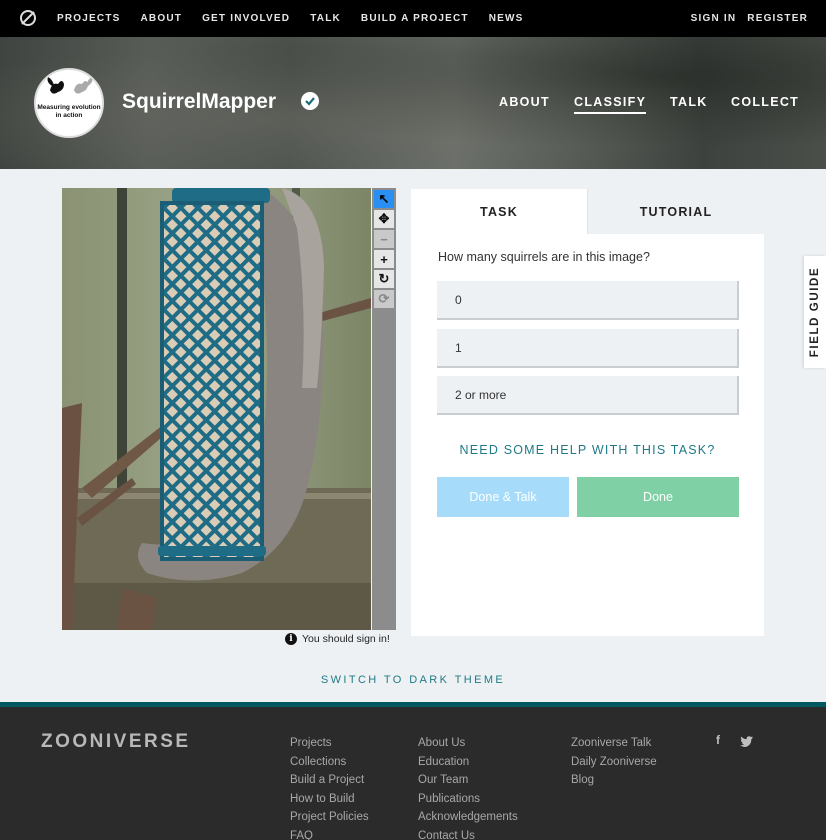 This screenshot has height=840, width=826. I want to click on project-nav-classify: CLASSIFY, so click(610, 104).